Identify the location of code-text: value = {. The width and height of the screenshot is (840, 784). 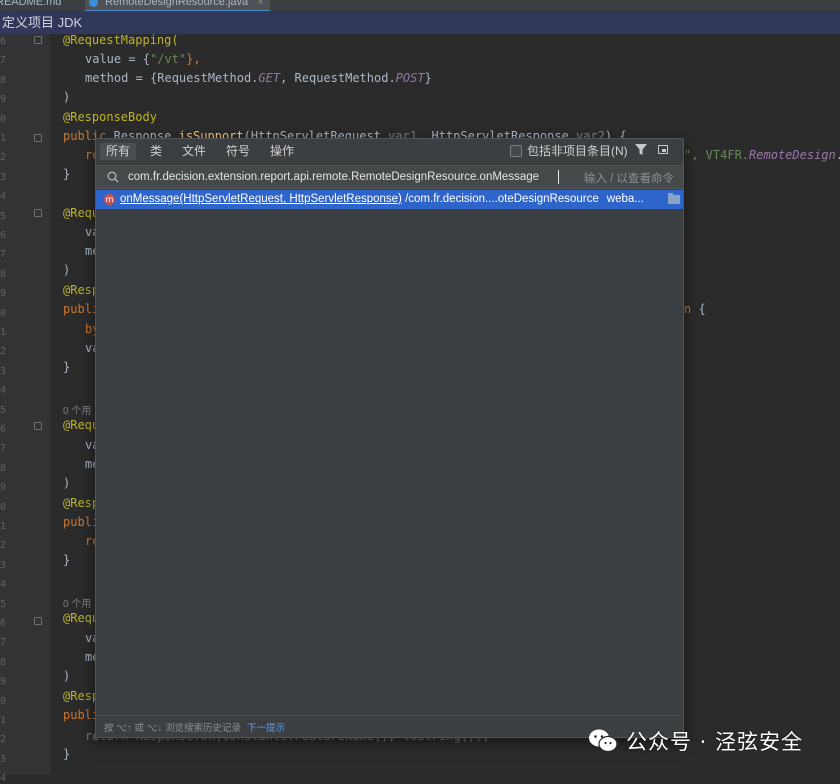
(118, 59).